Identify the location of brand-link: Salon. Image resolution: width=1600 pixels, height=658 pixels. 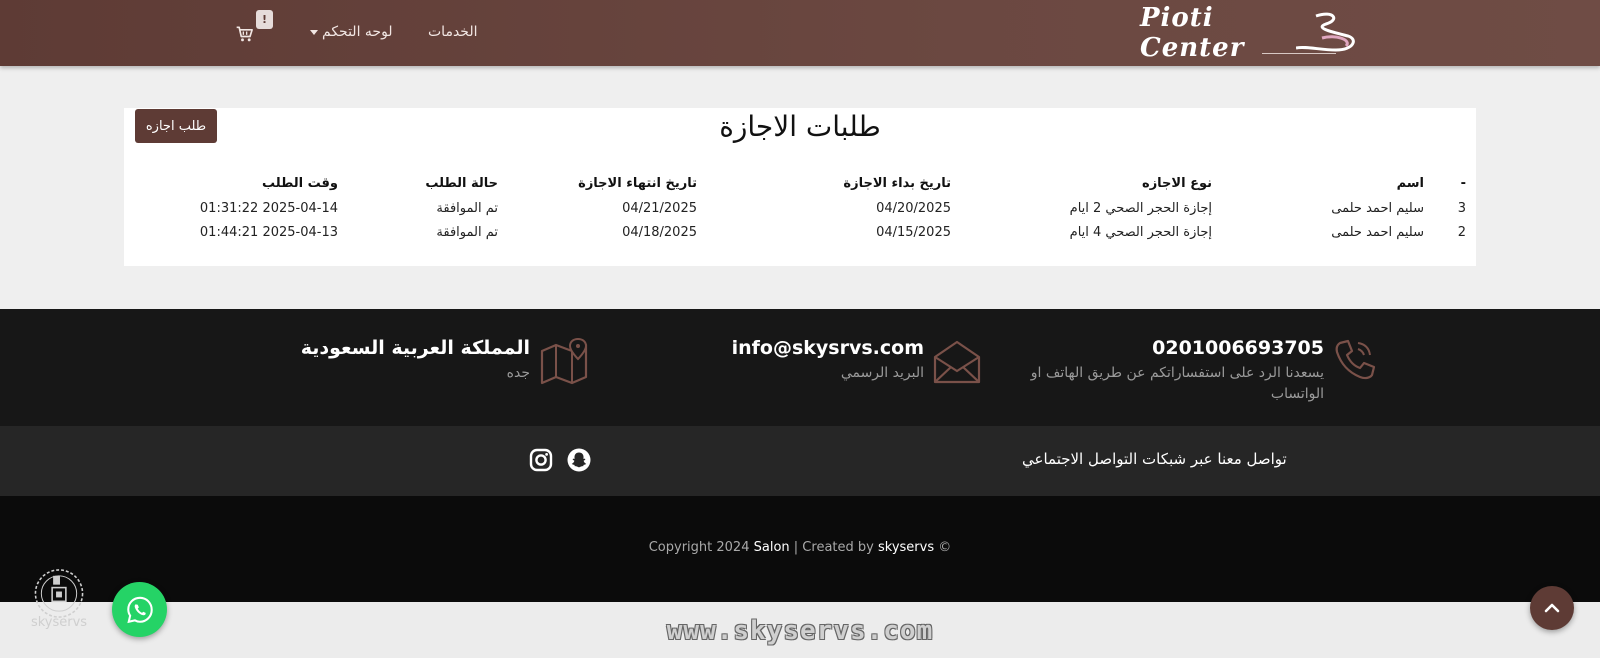
(772, 547).